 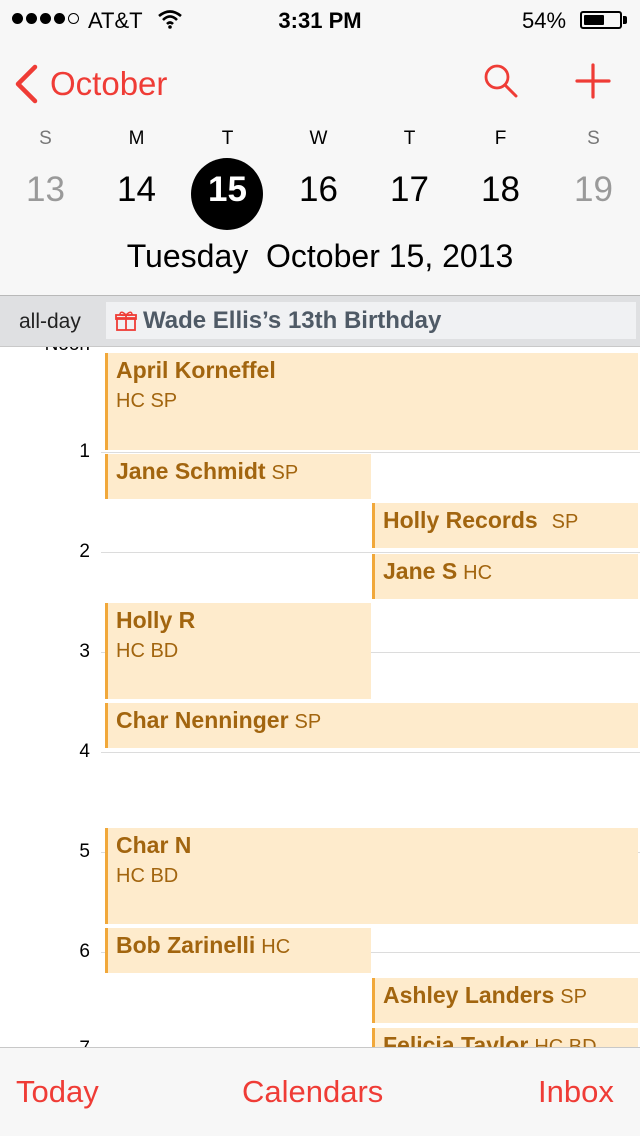 I want to click on battery-percent: 54%, so click(x=544, y=20).